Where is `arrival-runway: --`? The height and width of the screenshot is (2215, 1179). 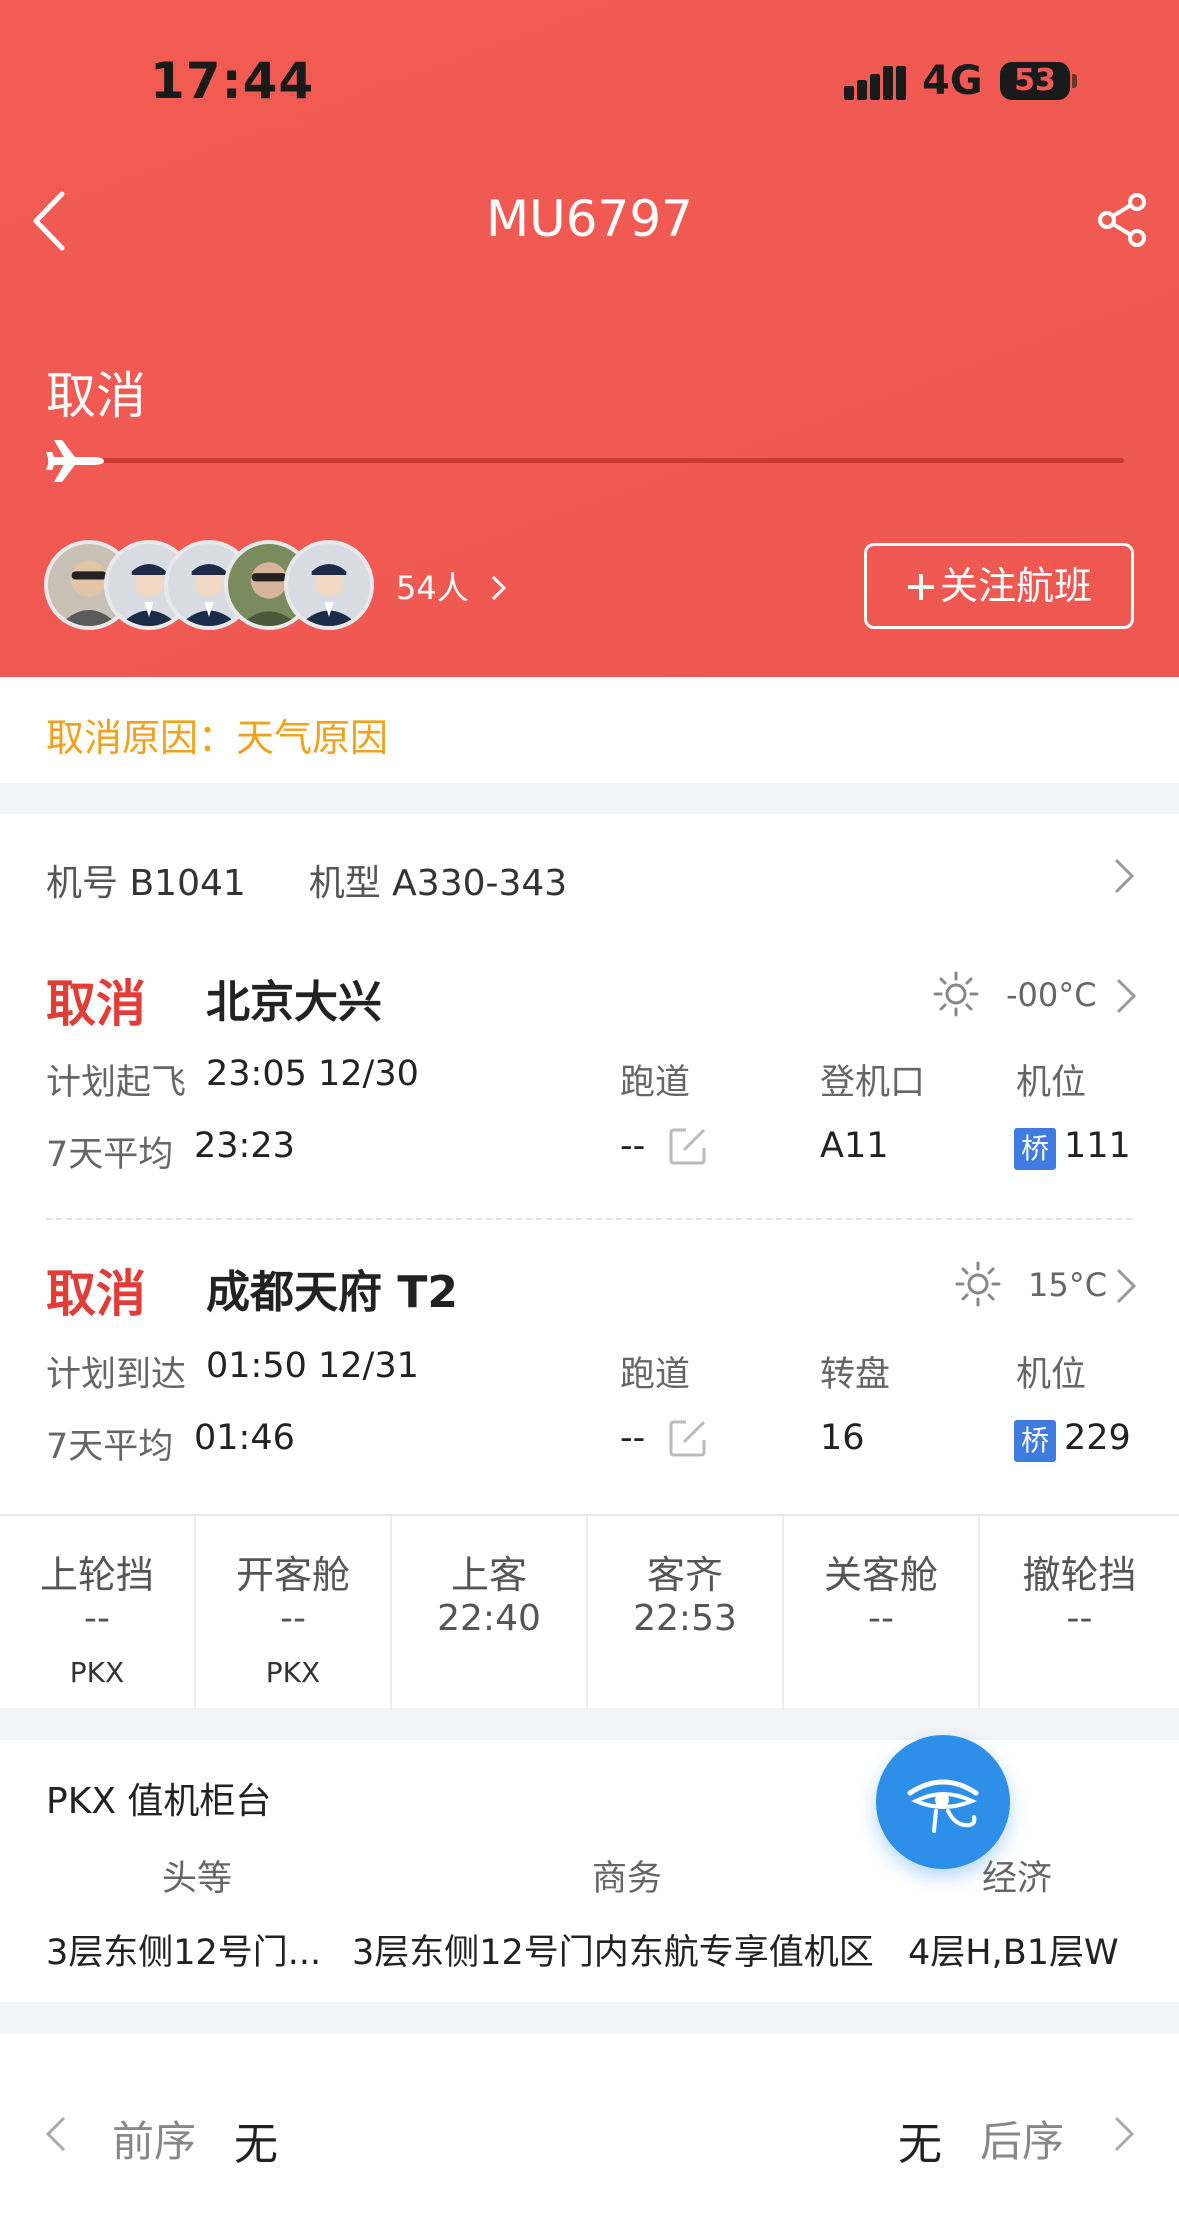 arrival-runway: -- is located at coordinates (633, 1438).